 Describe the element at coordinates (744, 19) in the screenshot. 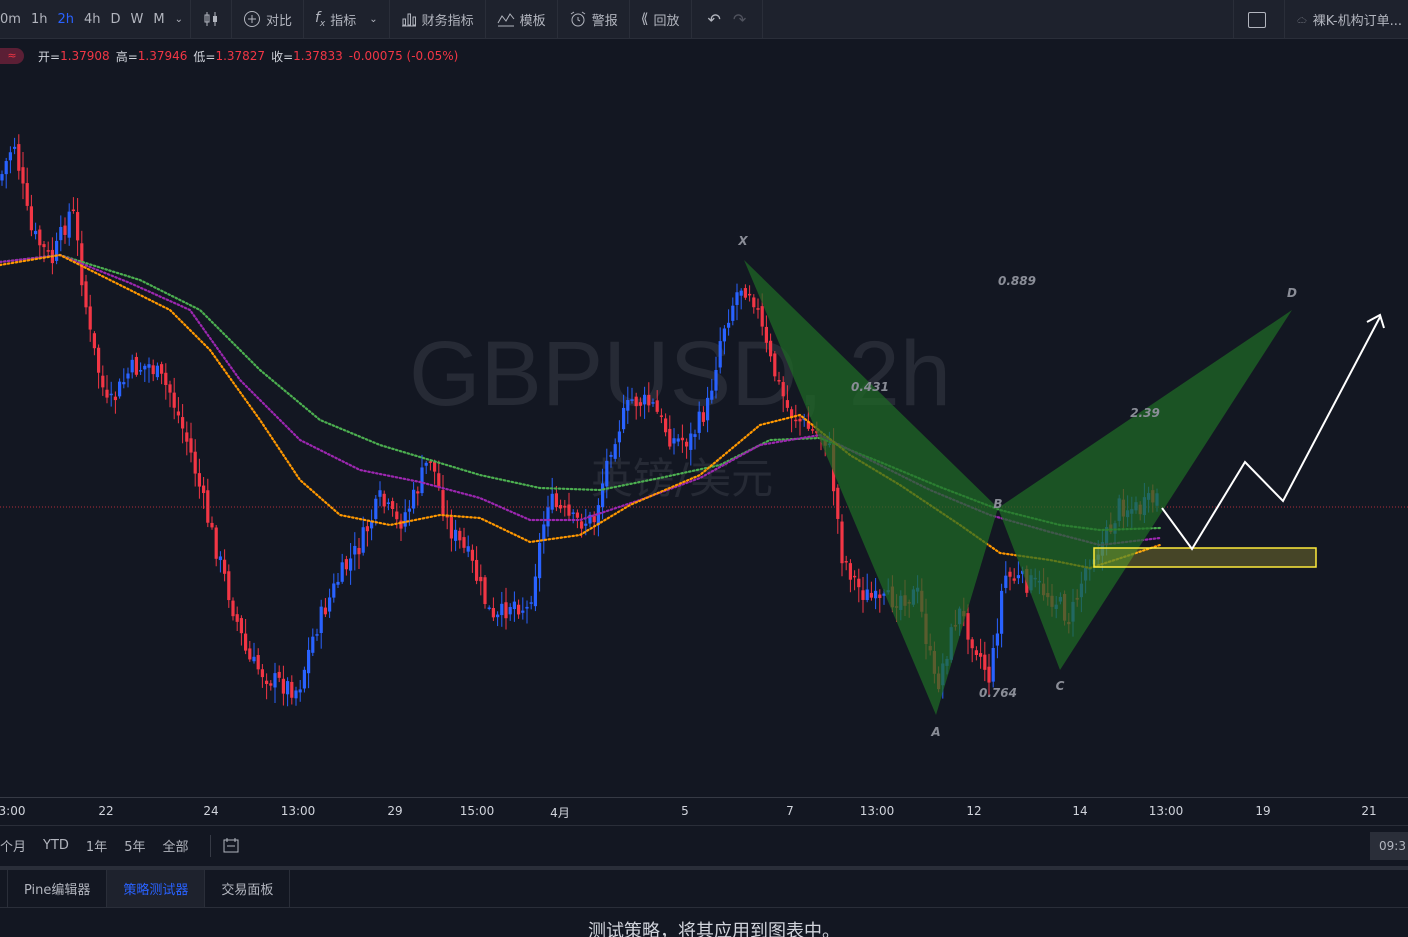

I see `redo-button: ↷` at that location.